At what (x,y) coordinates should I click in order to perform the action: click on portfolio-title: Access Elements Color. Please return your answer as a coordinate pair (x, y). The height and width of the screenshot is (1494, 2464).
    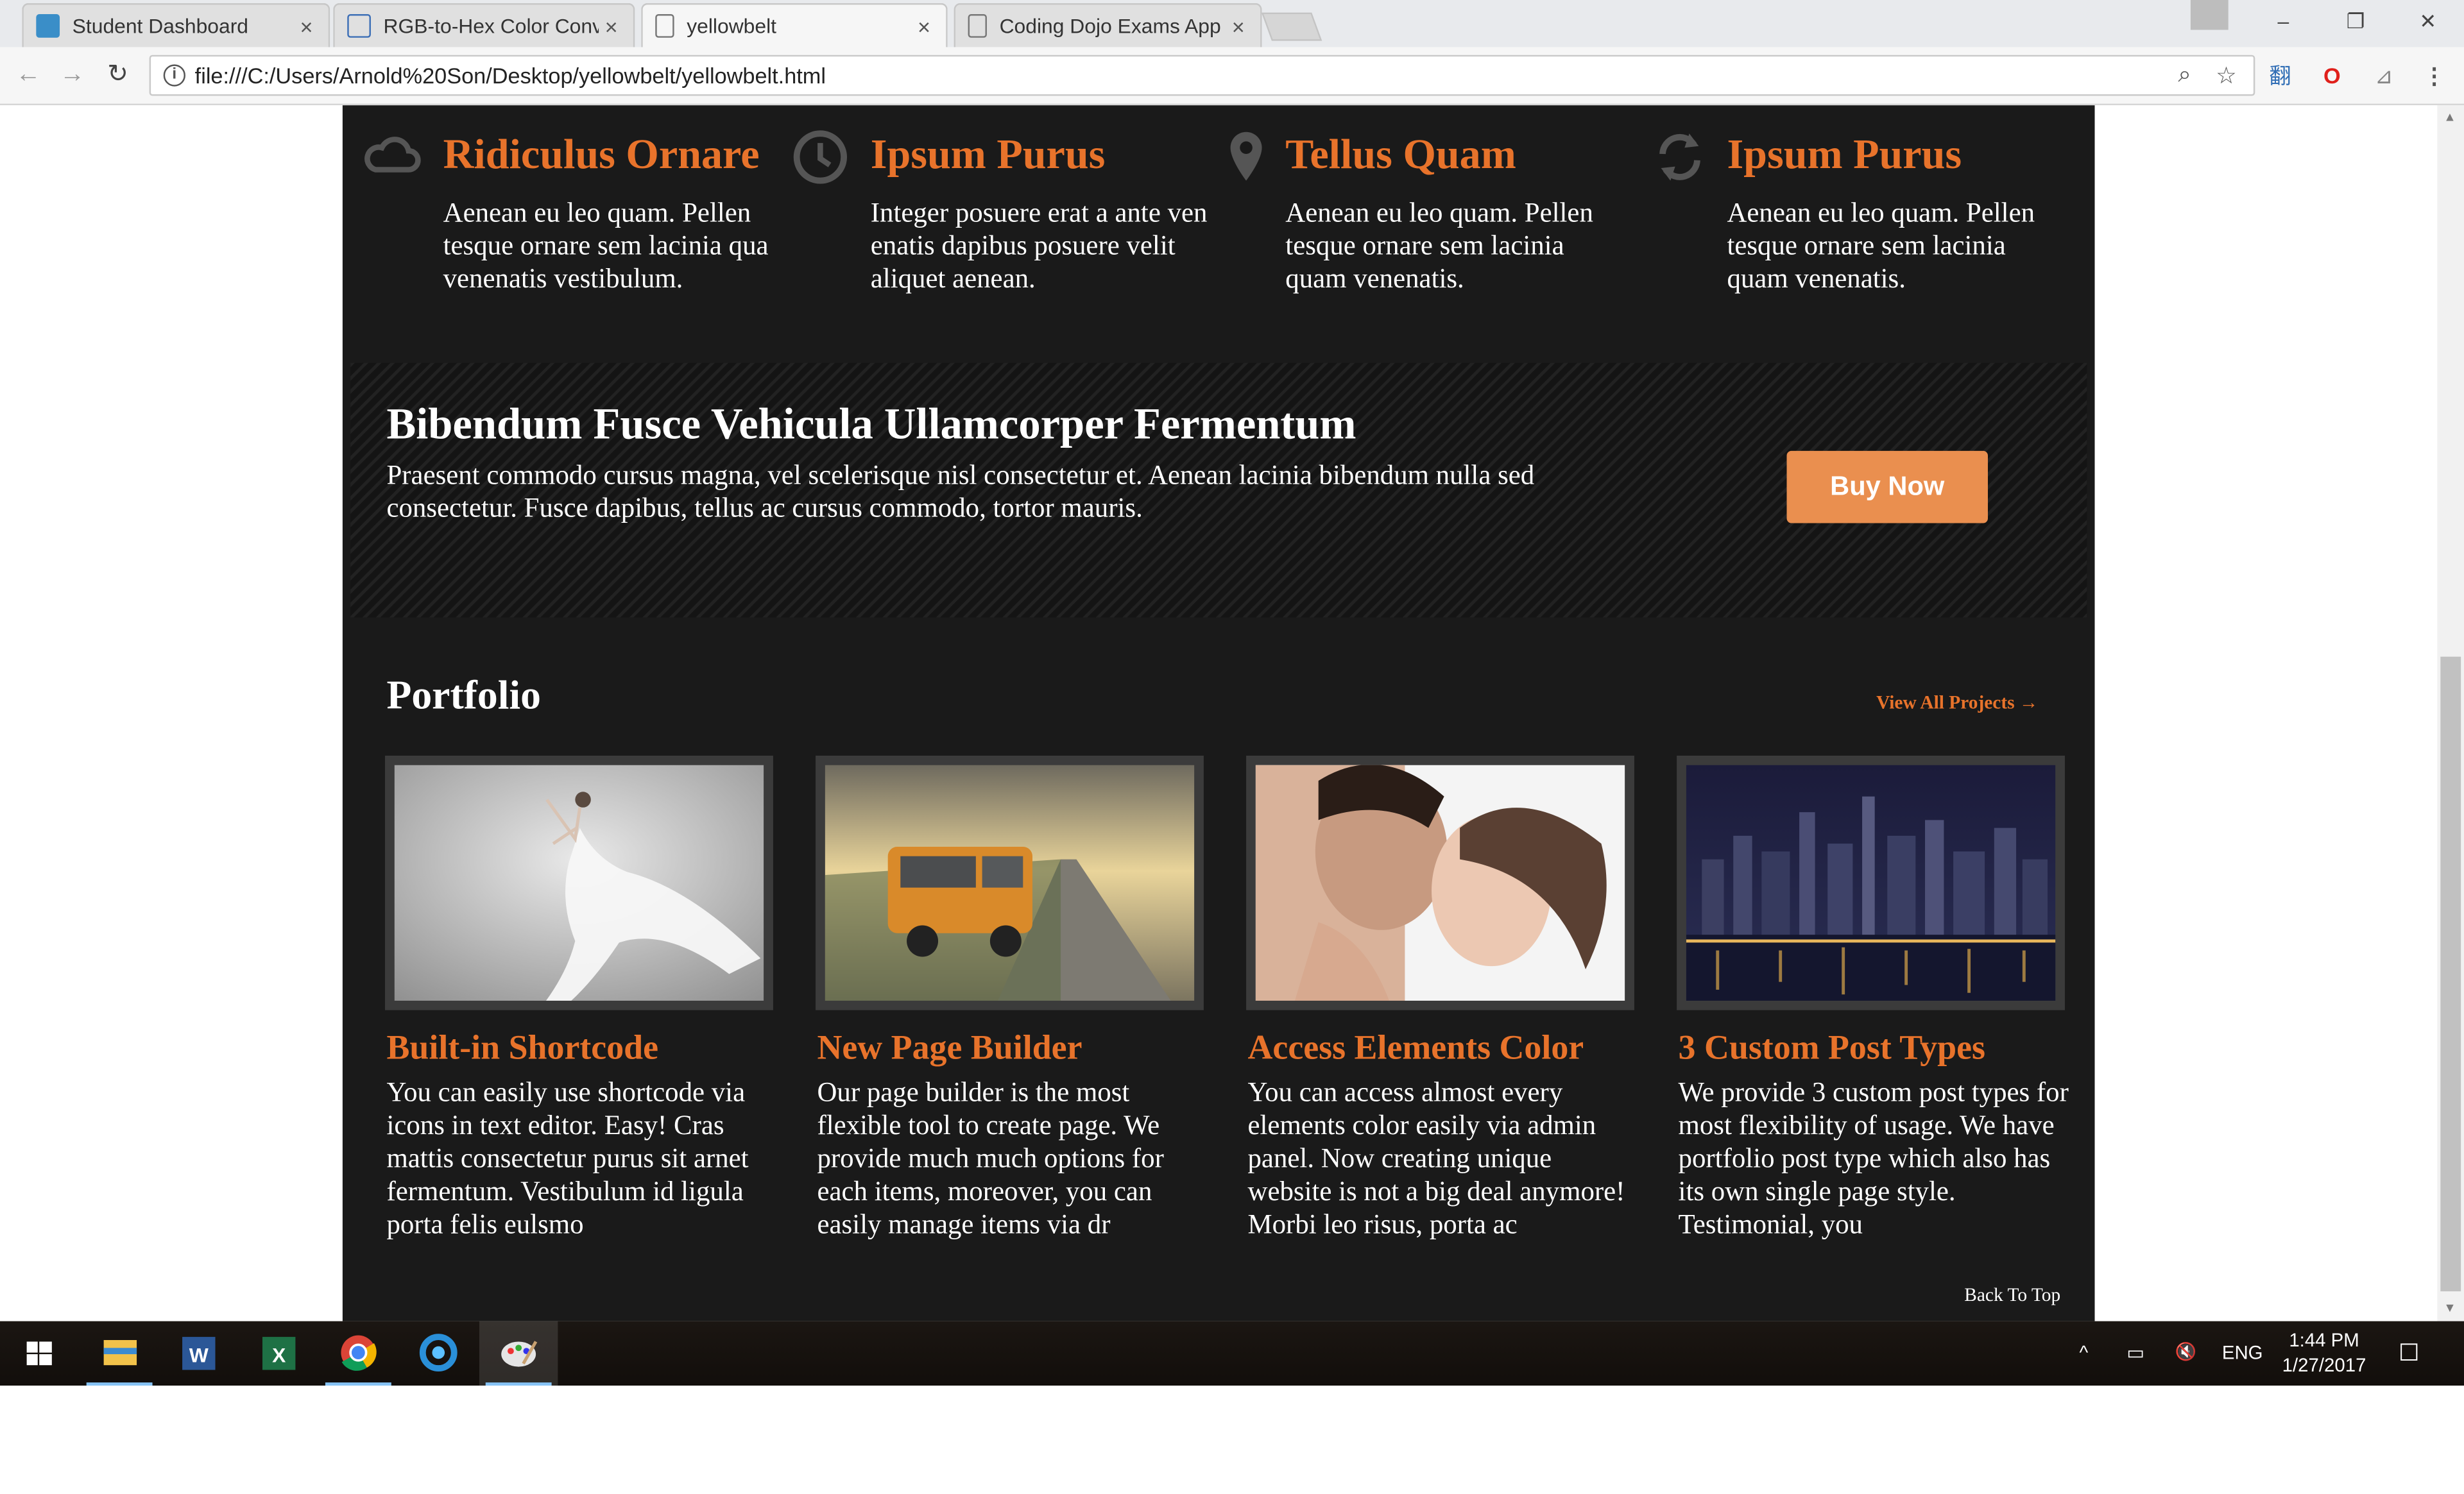
    Looking at the image, I should click on (1416, 1049).